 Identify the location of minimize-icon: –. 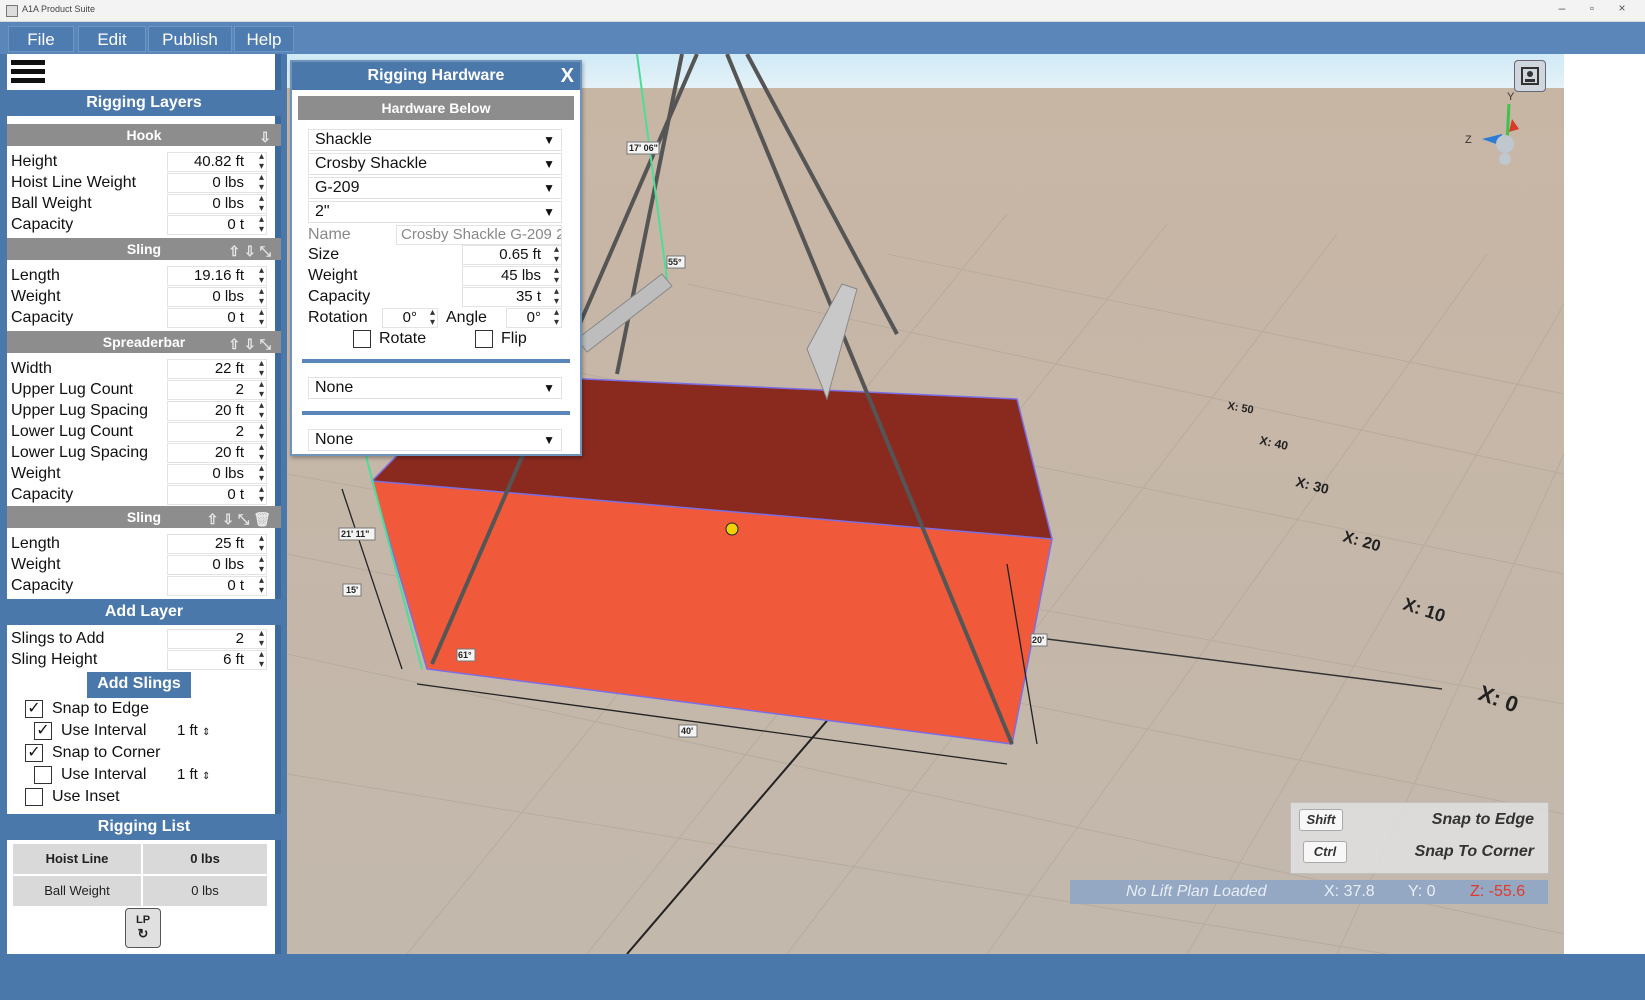
(1562, 8).